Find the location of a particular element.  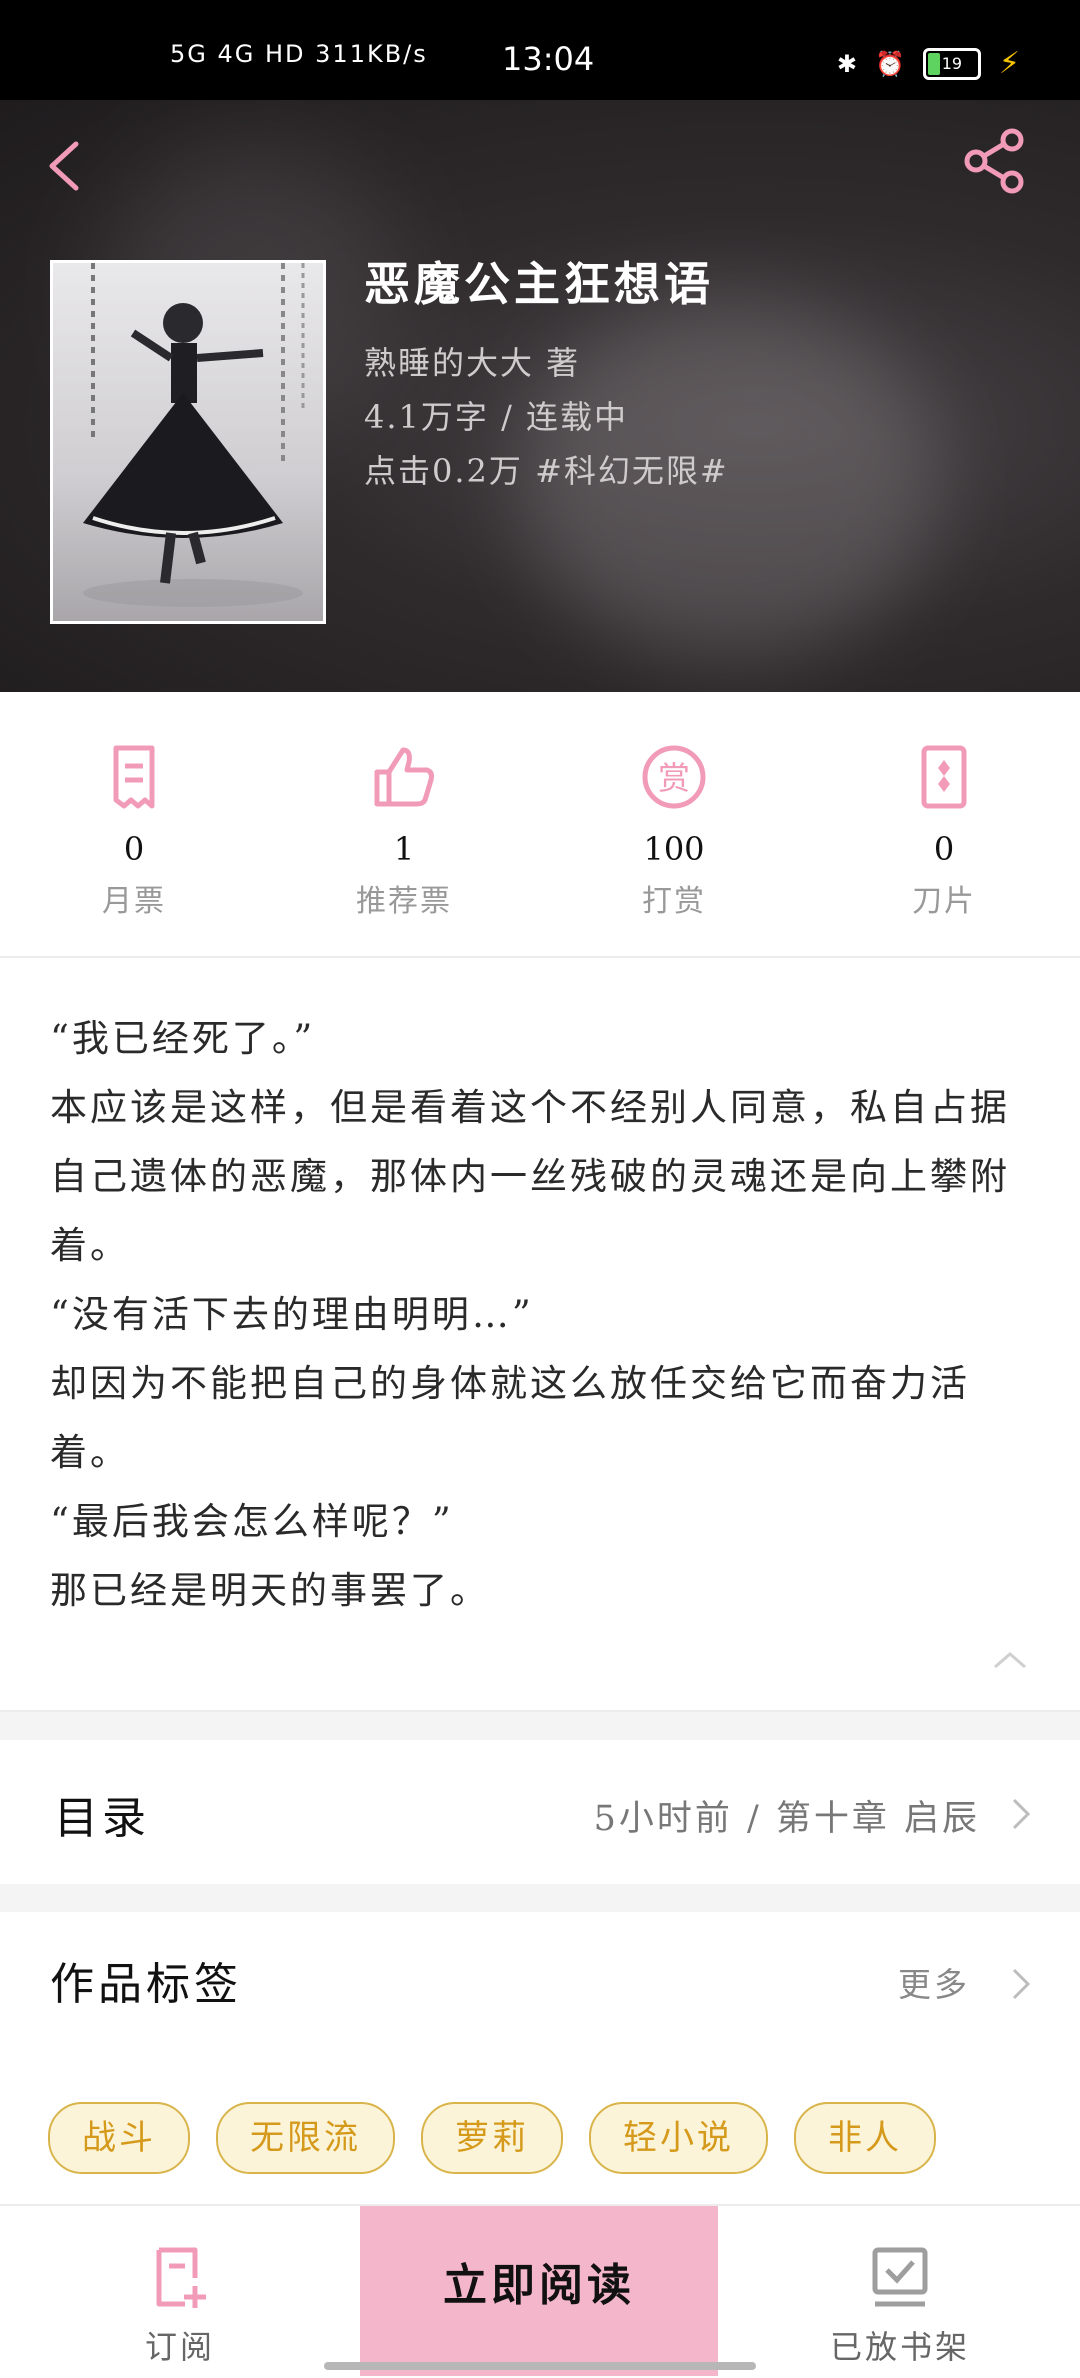

status-bar: 5G 4G HD 311KB/s 13:04 ✱ ⏰ 19 ⚡ is located at coordinates (540, 50).